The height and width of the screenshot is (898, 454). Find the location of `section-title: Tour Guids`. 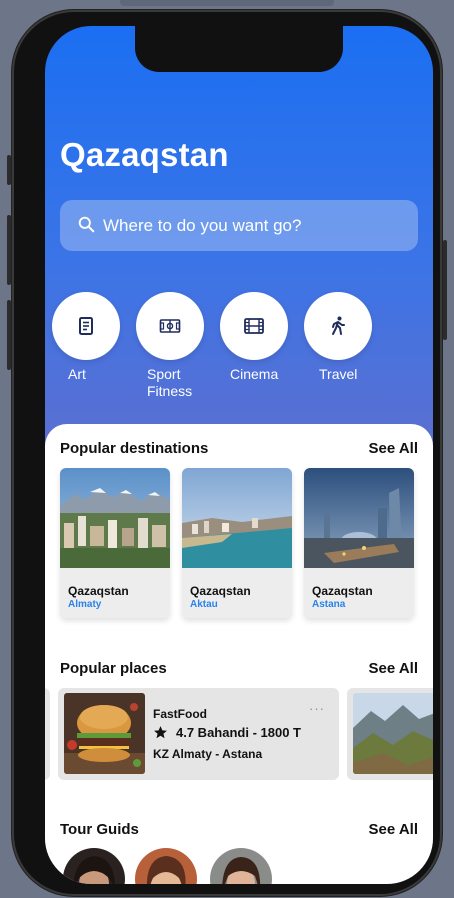

section-title: Tour Guids is located at coordinates (99, 829).